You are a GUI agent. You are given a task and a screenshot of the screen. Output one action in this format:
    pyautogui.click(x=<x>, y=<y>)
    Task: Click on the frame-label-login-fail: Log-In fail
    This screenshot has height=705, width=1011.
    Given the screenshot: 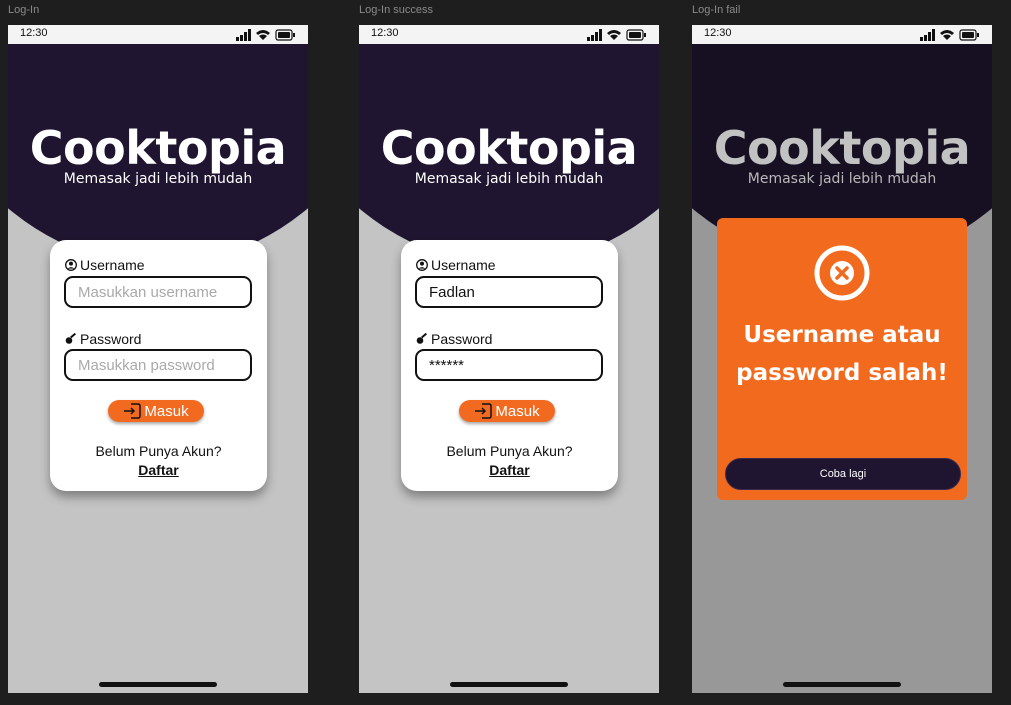 What is the action you would take?
    pyautogui.click(x=716, y=10)
    